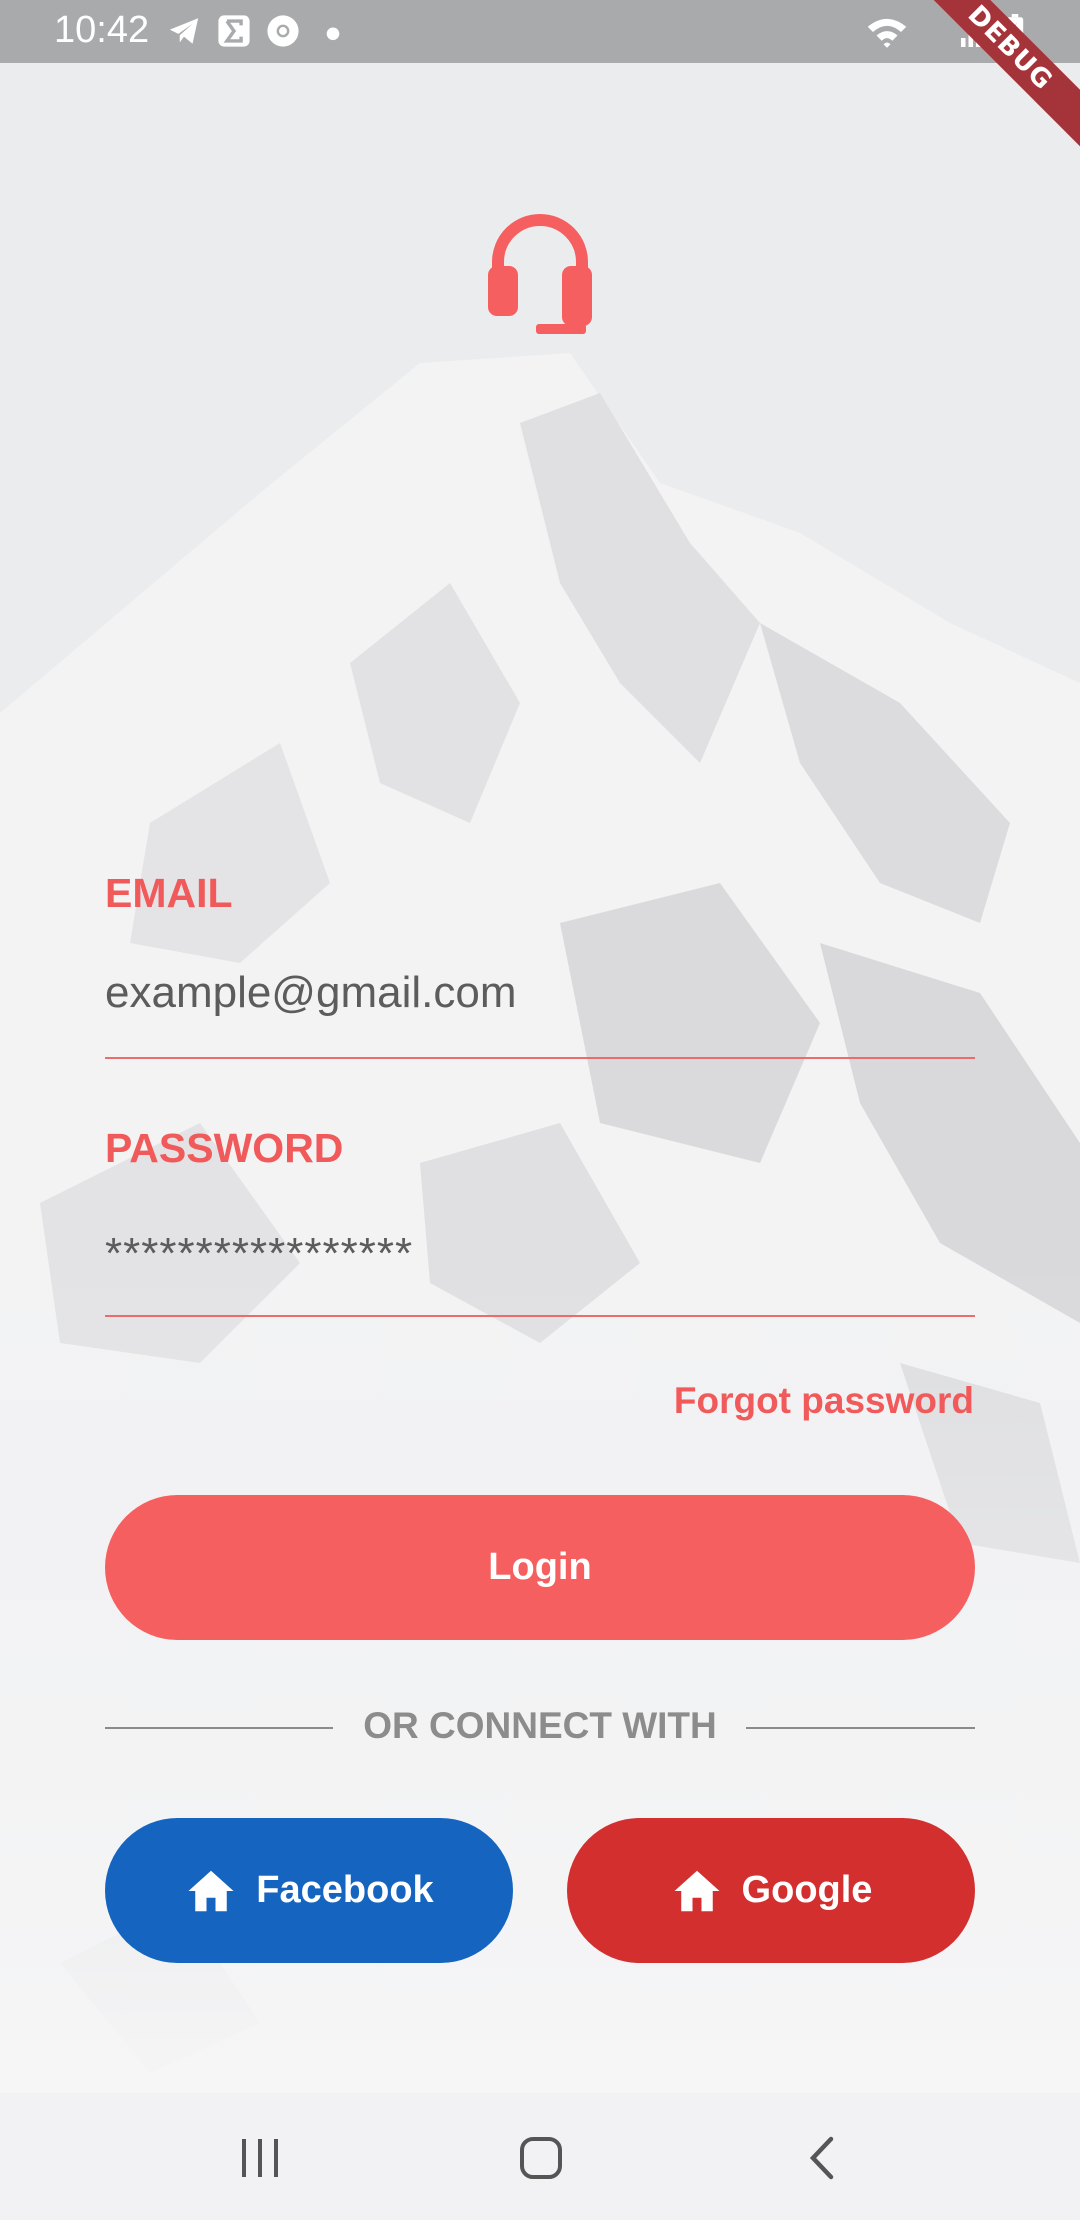 Image resolution: width=1080 pixels, height=2220 pixels. What do you see at coordinates (283, 31) in the screenshot?
I see `chrome-icon` at bounding box center [283, 31].